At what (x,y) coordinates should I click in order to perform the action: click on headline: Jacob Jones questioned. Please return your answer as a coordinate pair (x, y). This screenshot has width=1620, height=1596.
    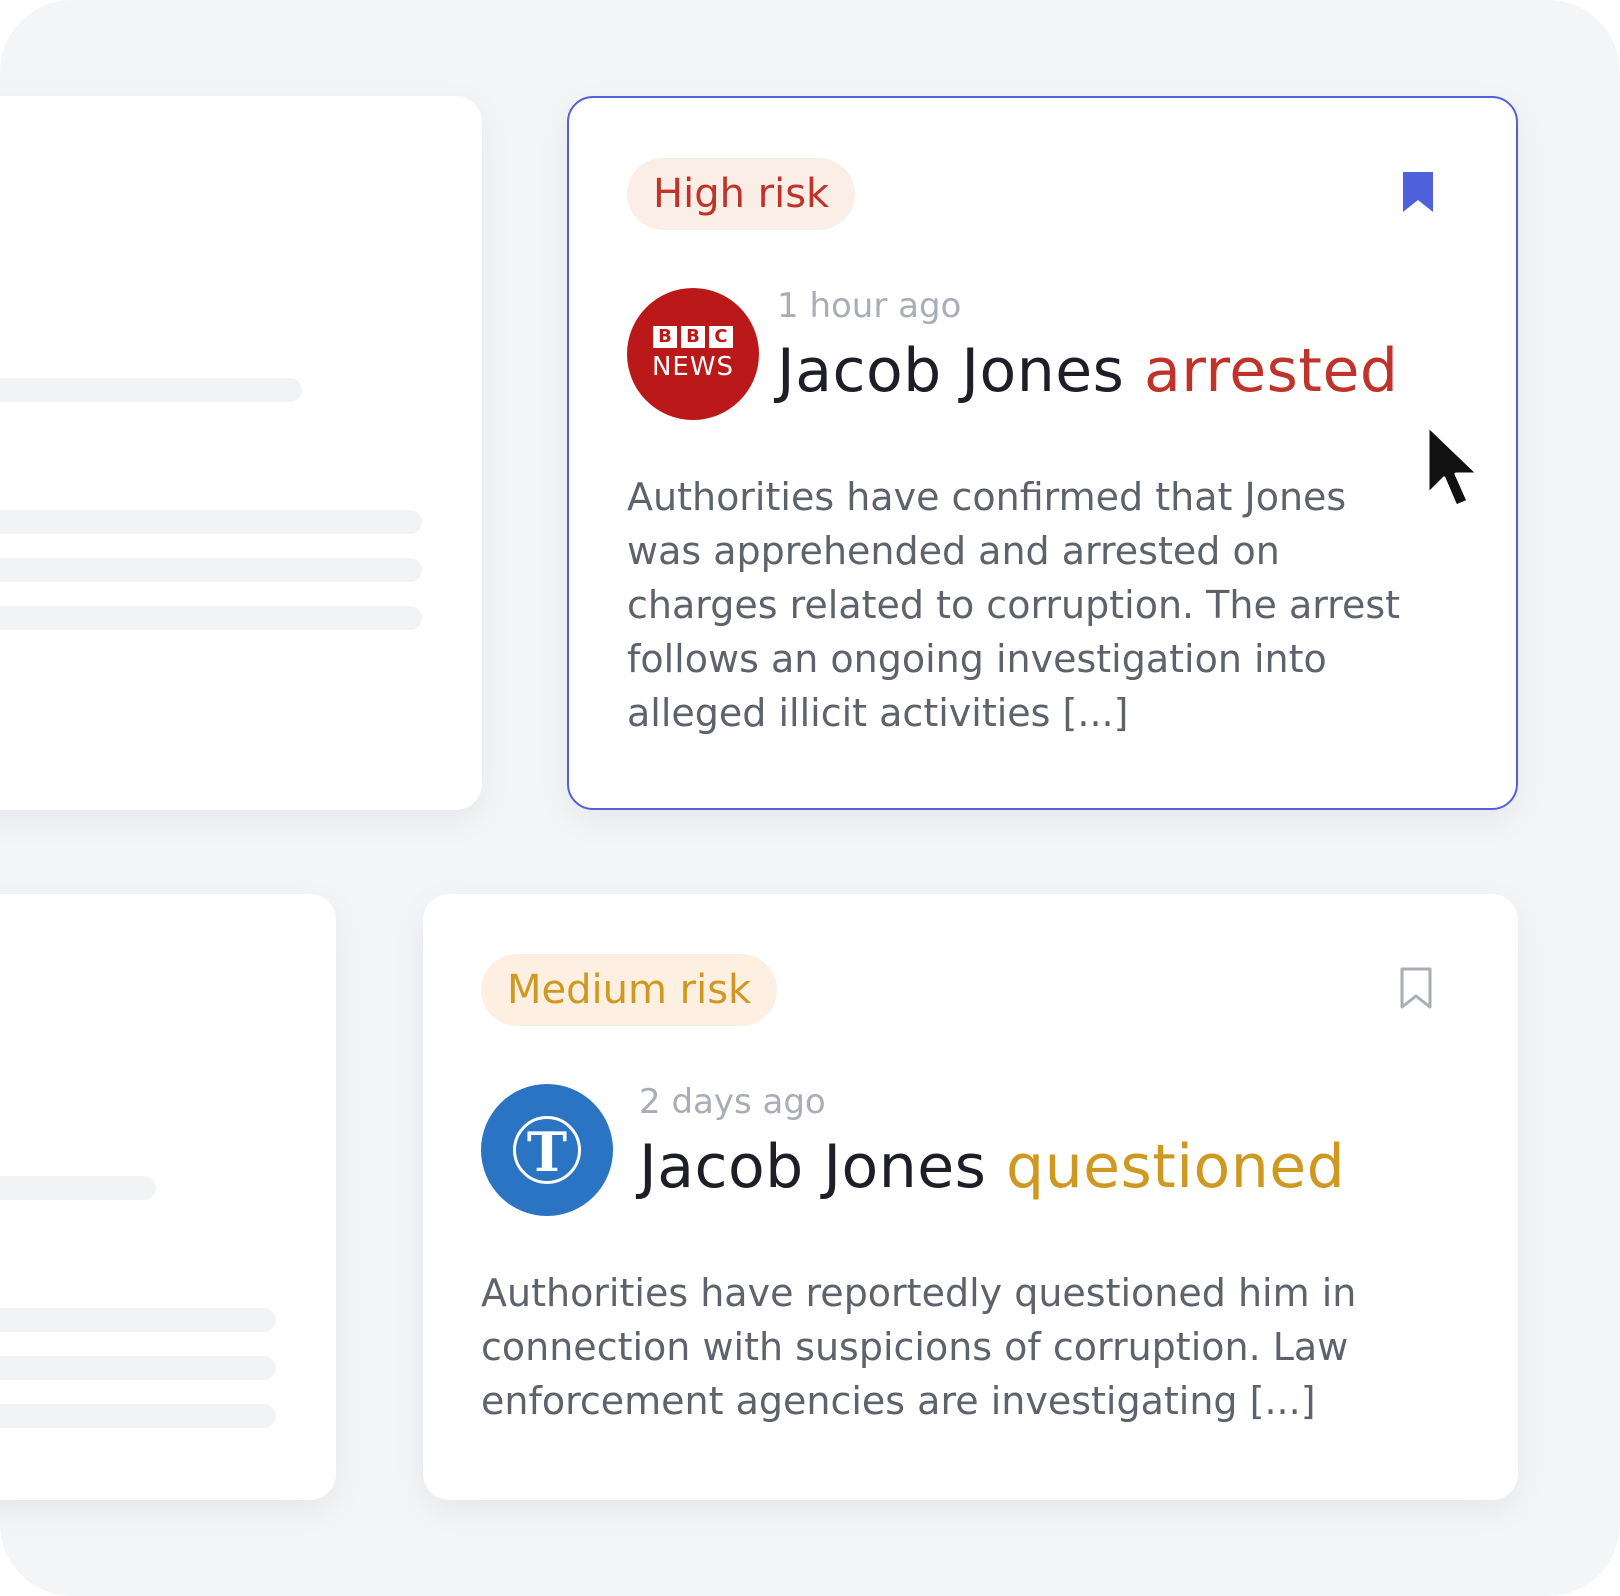
    Looking at the image, I should click on (992, 1167).